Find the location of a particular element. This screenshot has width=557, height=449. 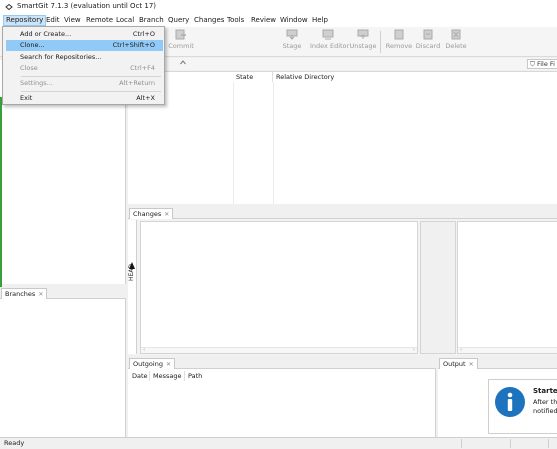

outgoing-header: Outgoing ✕ is located at coordinates (282, 363).